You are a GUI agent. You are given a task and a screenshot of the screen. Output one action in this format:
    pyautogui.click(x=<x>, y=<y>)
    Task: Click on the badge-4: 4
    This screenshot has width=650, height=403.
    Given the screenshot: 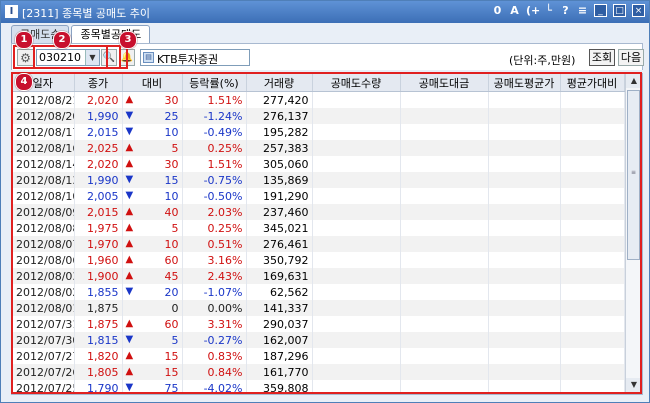 What is the action you would take?
    pyautogui.click(x=24, y=82)
    